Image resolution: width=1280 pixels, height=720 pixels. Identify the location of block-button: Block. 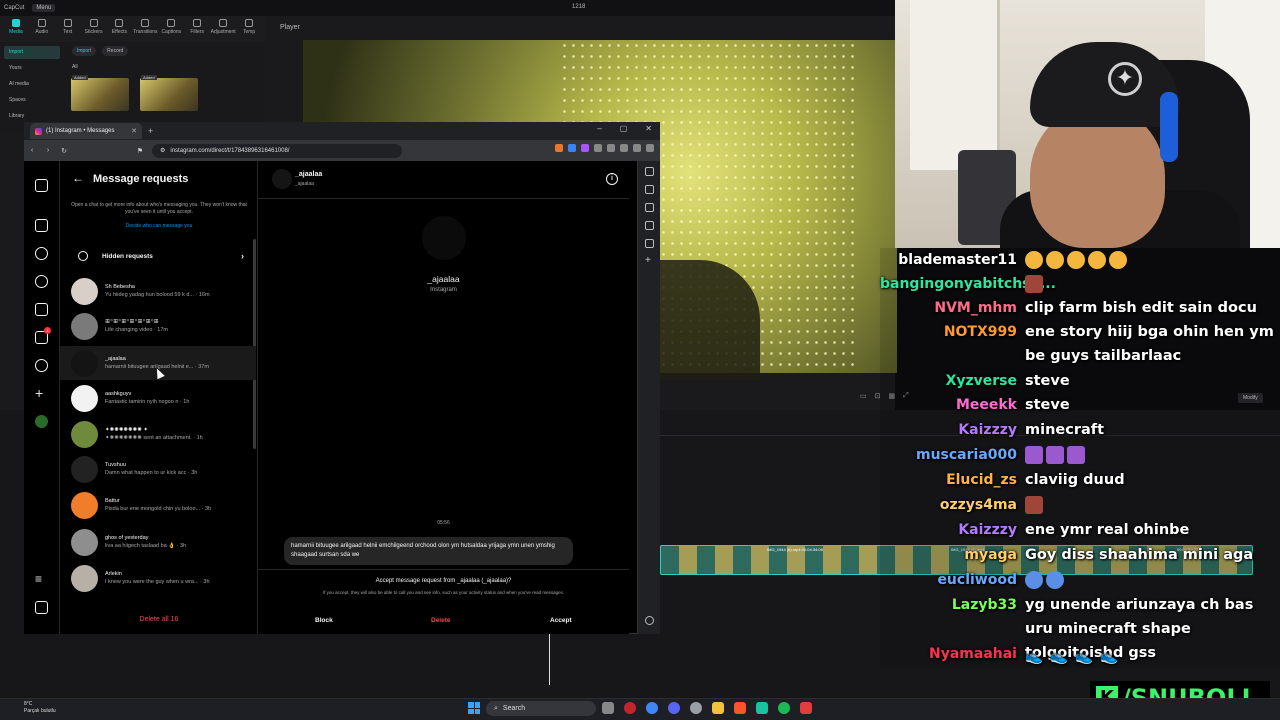
(324, 620).